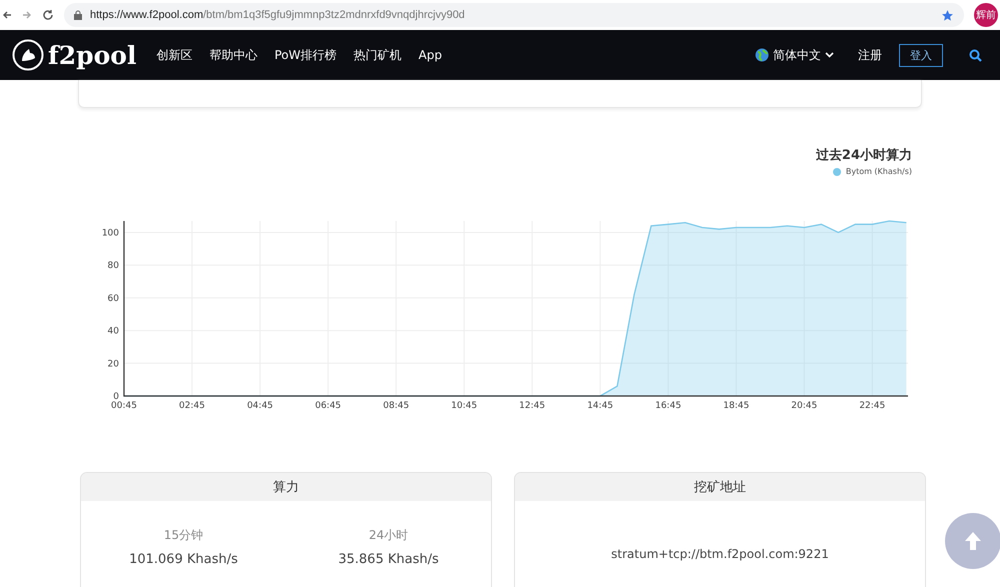 This screenshot has width=1000, height=587. I want to click on y-tick-label: 60, so click(113, 299).